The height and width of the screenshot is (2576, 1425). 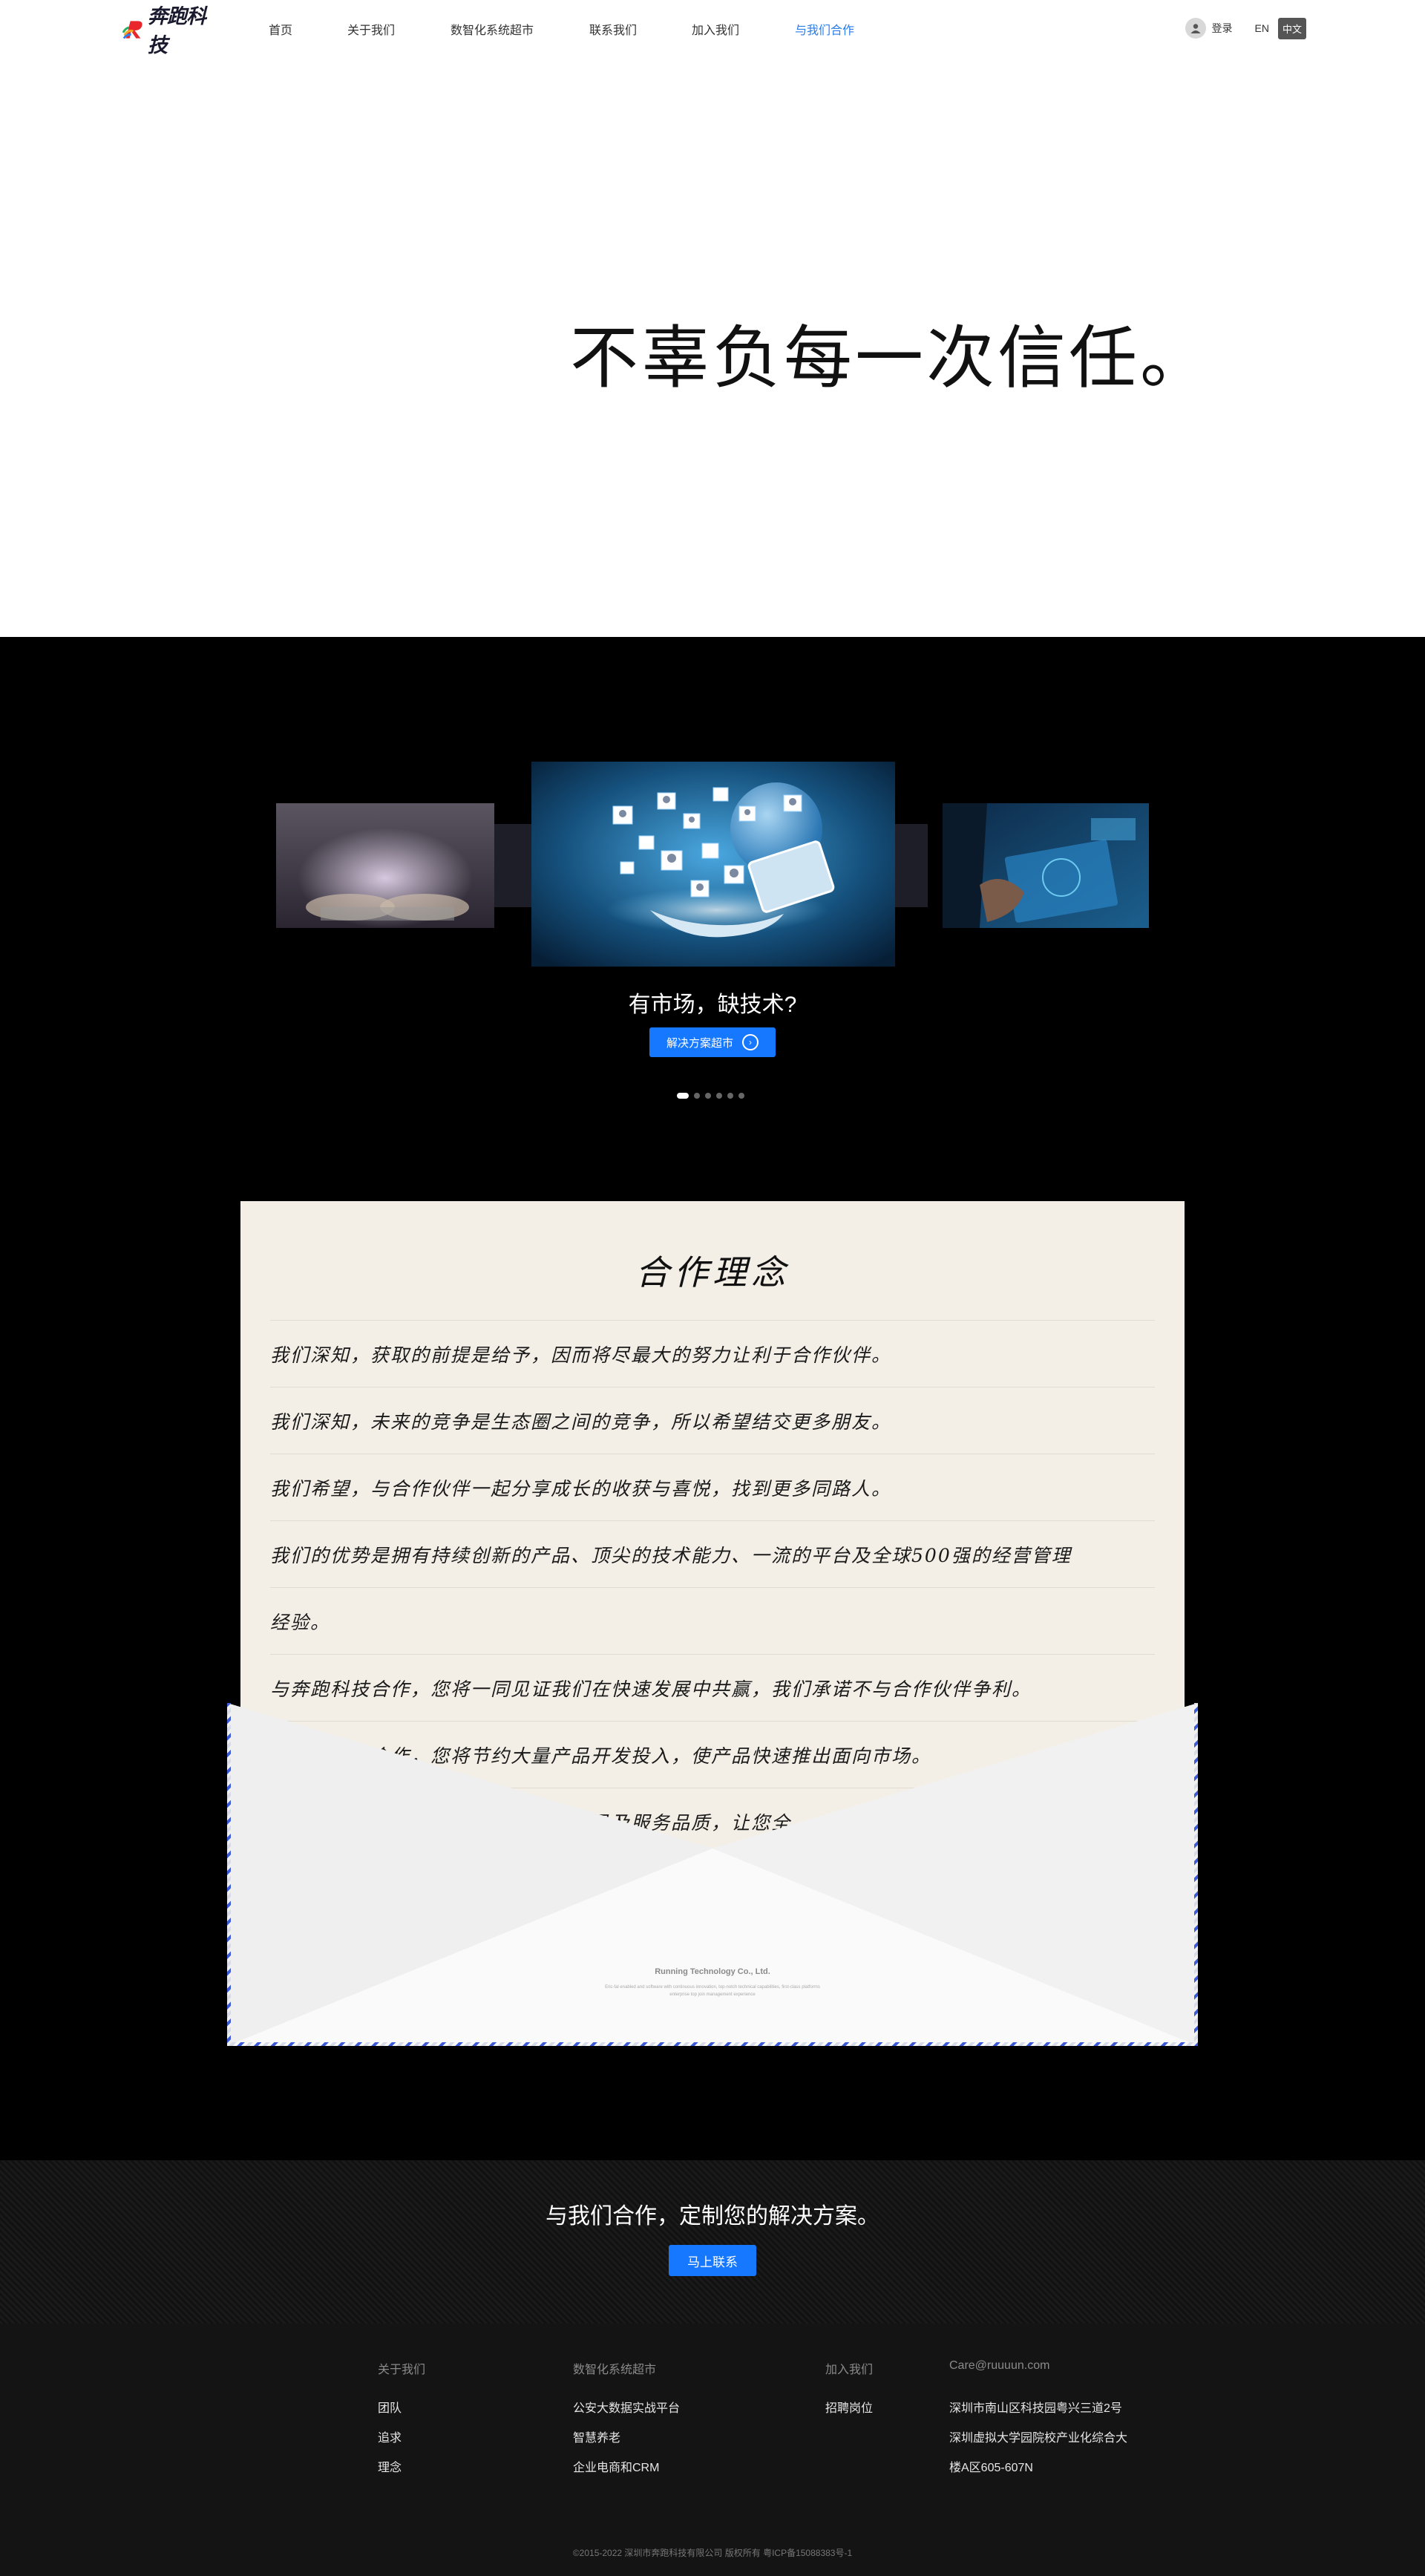 What do you see at coordinates (1222, 29) in the screenshot?
I see `login-link: 登录` at bounding box center [1222, 29].